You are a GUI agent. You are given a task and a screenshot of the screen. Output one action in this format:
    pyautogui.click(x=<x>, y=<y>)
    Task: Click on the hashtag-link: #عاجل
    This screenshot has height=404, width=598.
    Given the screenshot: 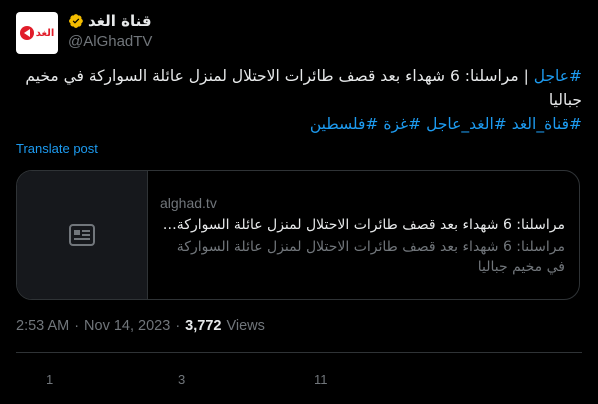 What is the action you would take?
    pyautogui.click(x=558, y=76)
    